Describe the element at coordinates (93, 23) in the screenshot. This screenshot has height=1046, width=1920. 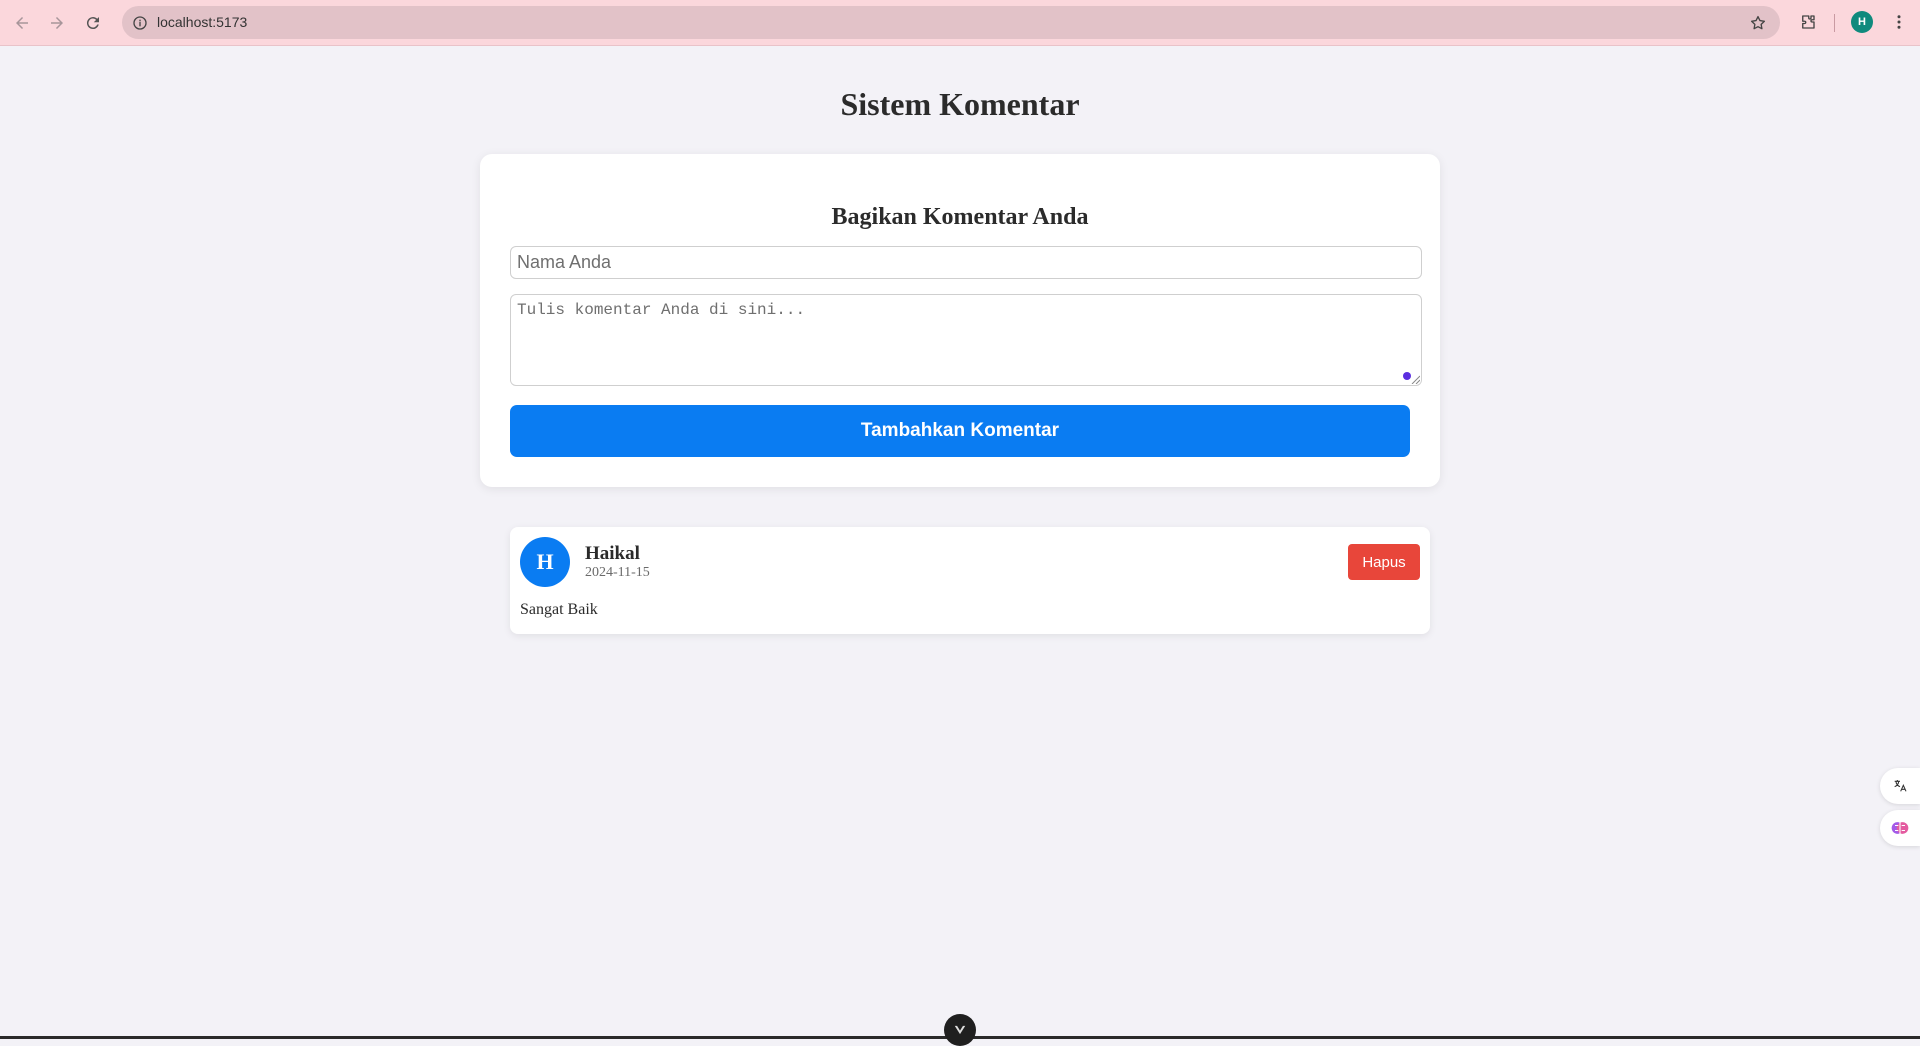
I see `reload-icon` at that location.